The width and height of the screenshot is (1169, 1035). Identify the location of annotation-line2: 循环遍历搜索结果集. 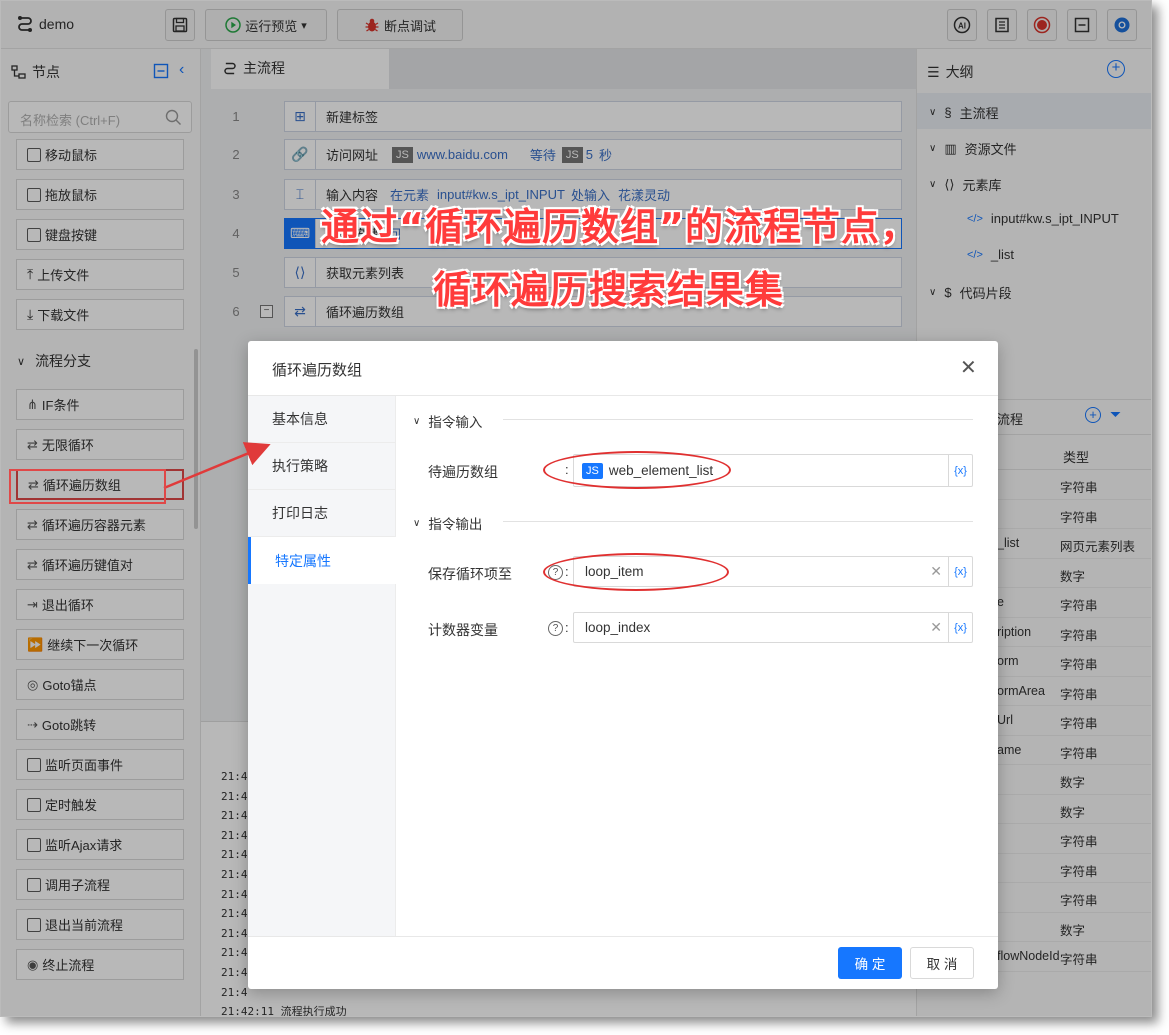
(609, 290).